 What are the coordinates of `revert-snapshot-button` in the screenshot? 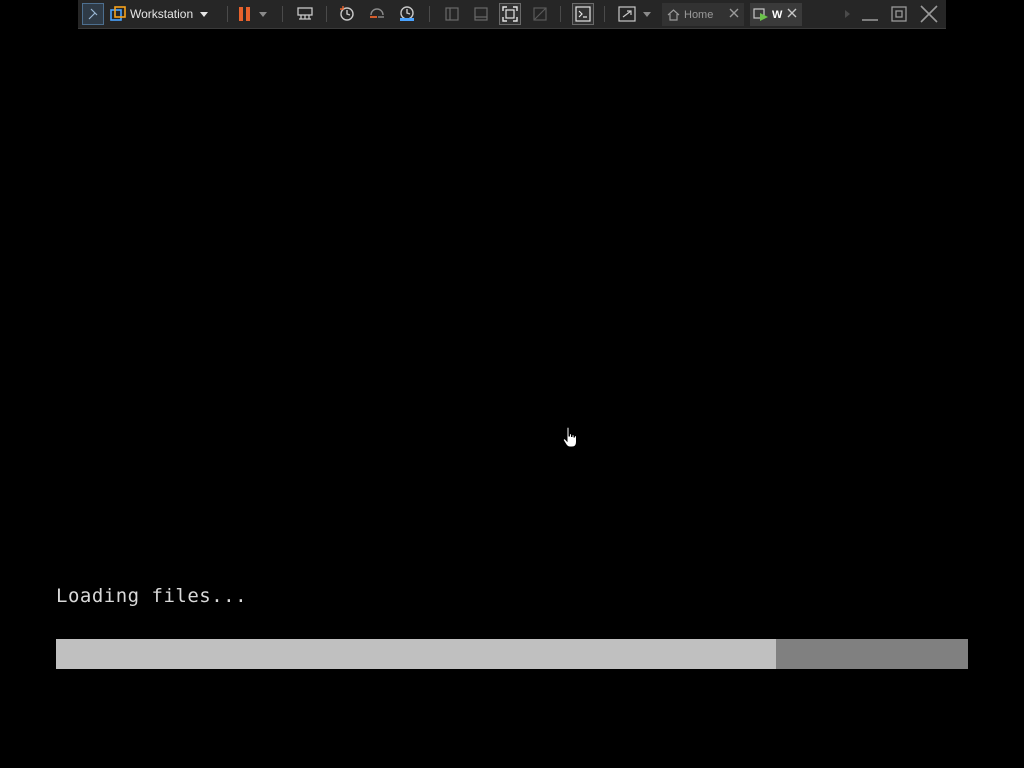 It's located at (377, 14).